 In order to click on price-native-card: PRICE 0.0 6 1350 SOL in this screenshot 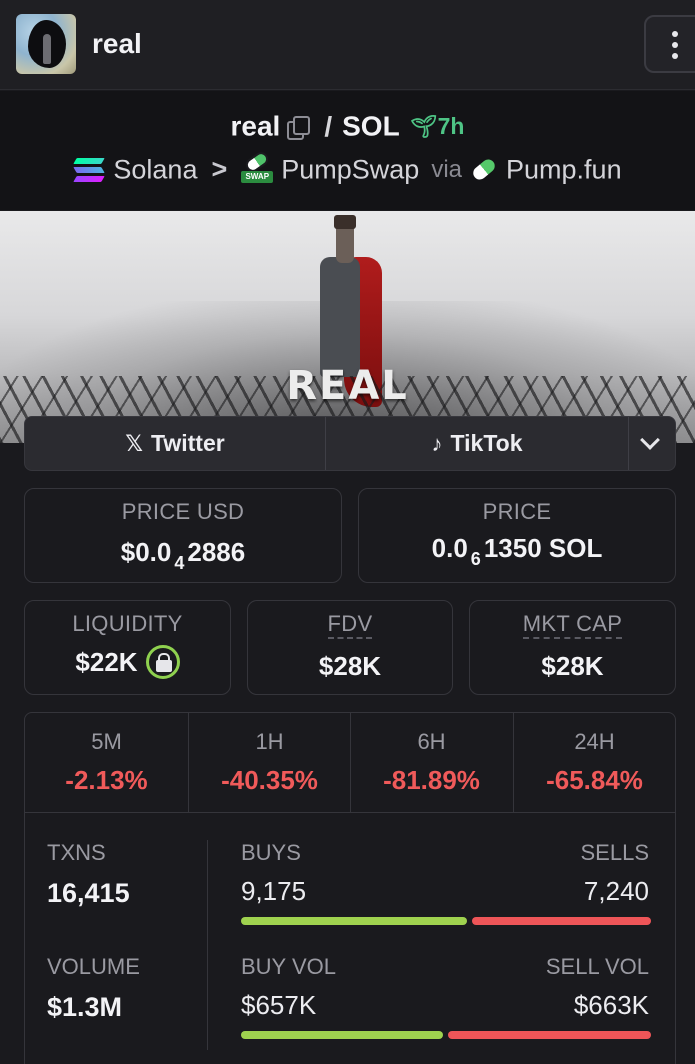, I will do `click(517, 535)`.